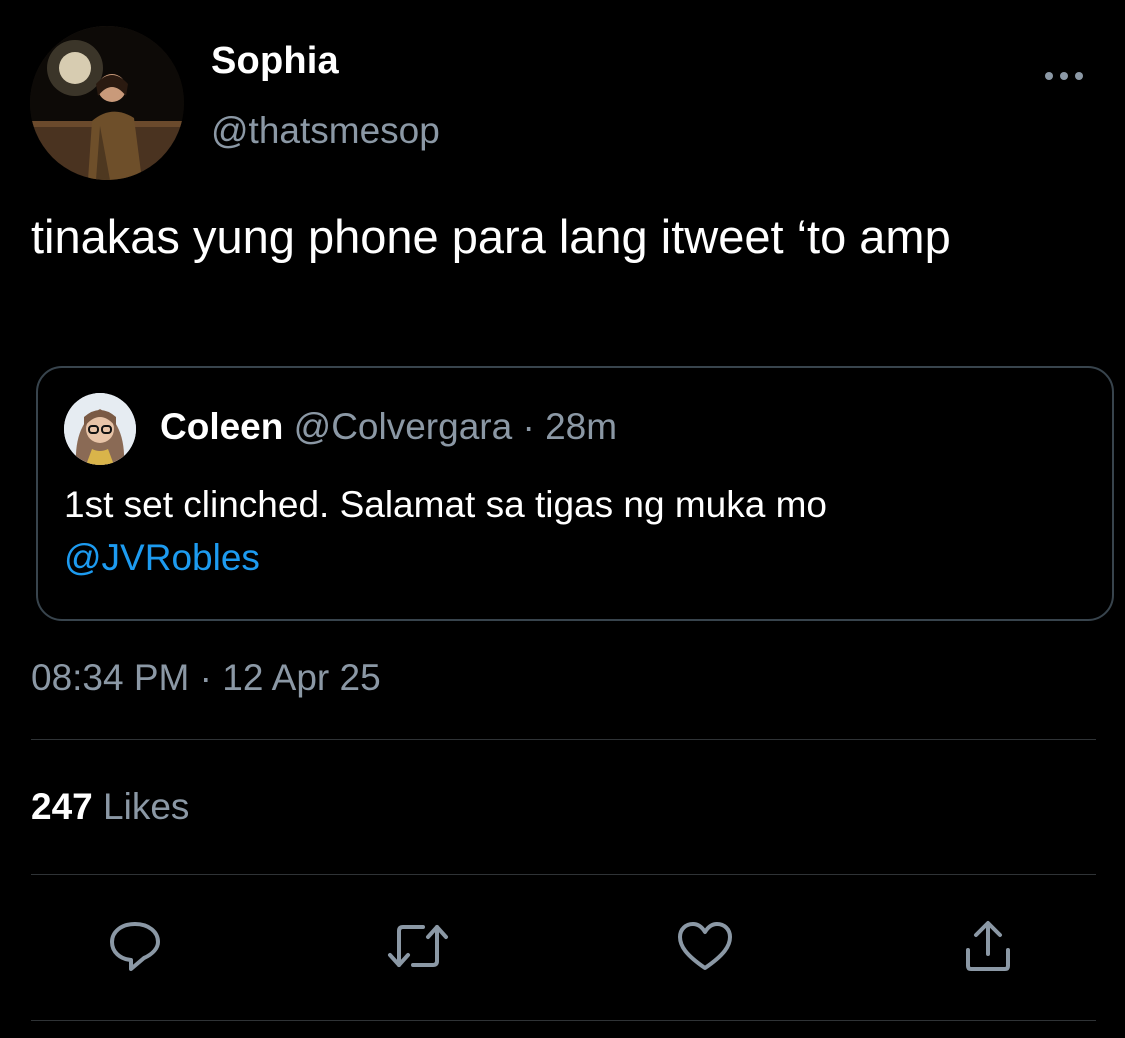 This screenshot has height=1038, width=1125. I want to click on more-options-icon, so click(1064, 76).